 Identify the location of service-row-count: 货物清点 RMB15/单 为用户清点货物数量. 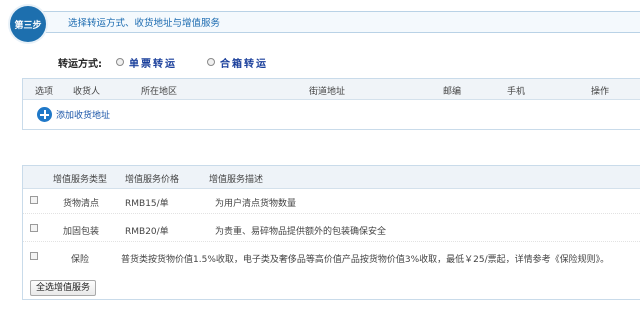
(331, 202).